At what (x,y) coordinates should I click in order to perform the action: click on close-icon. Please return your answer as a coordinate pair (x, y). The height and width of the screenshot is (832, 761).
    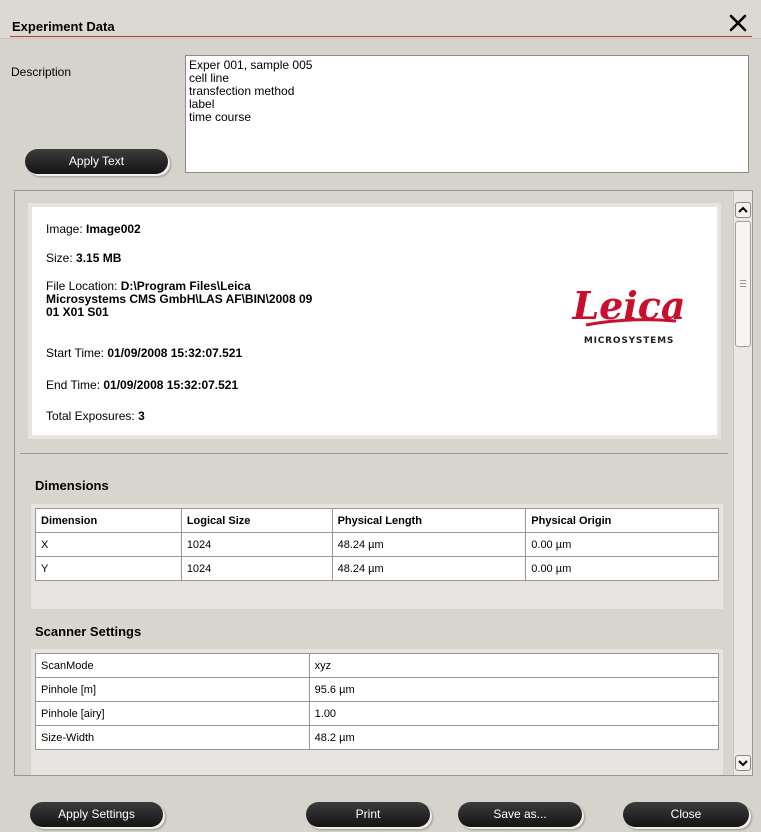
    Looking at the image, I should click on (738, 23).